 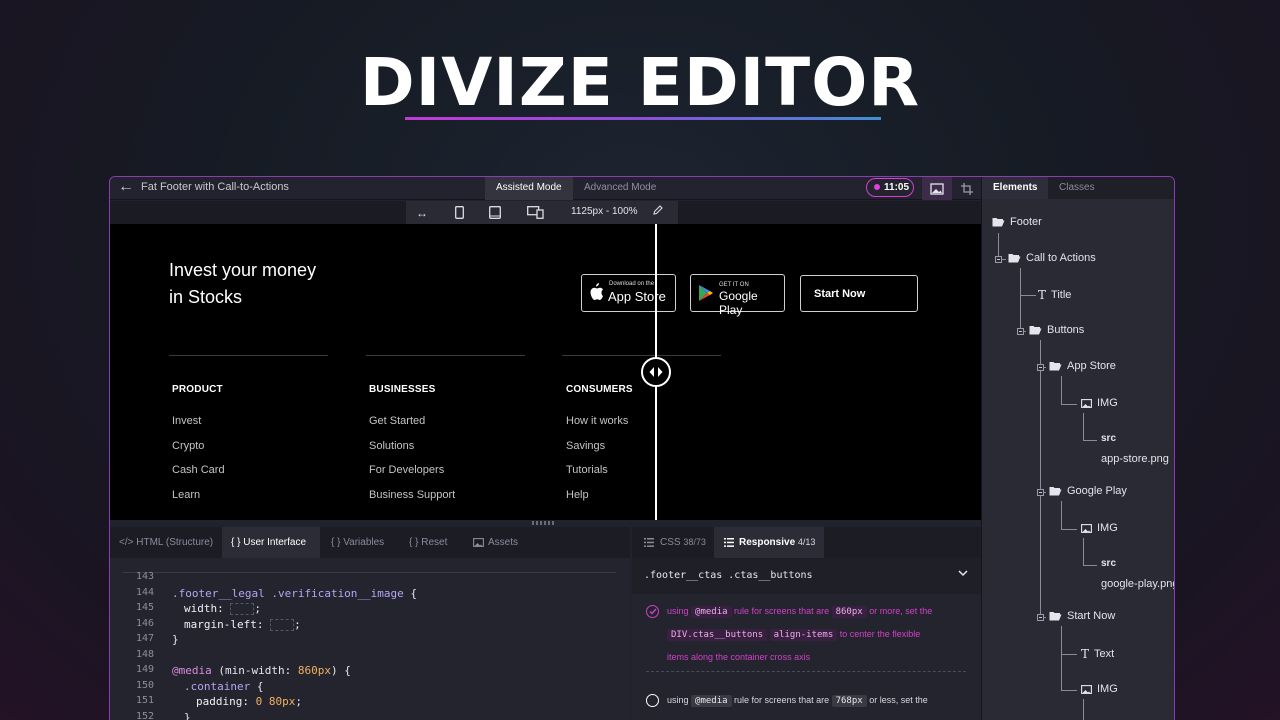 I want to click on tab-html-structure: </> HTML (Structure), so click(x=165, y=542).